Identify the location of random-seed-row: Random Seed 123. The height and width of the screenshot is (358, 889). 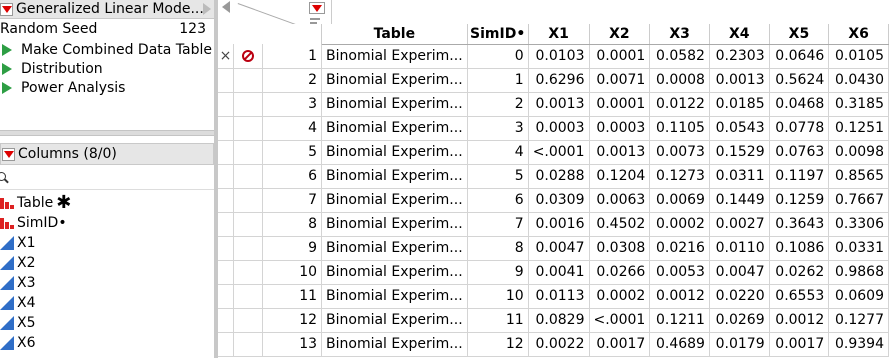
(107, 30).